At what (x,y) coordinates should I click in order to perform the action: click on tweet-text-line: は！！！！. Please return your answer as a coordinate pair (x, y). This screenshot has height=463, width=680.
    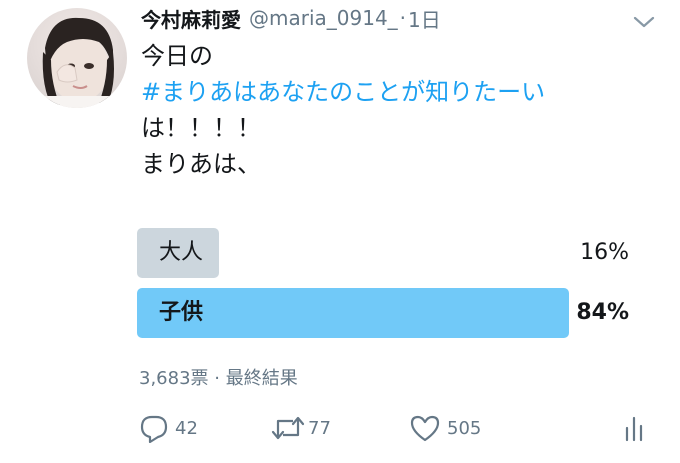
    Looking at the image, I should click on (201, 128).